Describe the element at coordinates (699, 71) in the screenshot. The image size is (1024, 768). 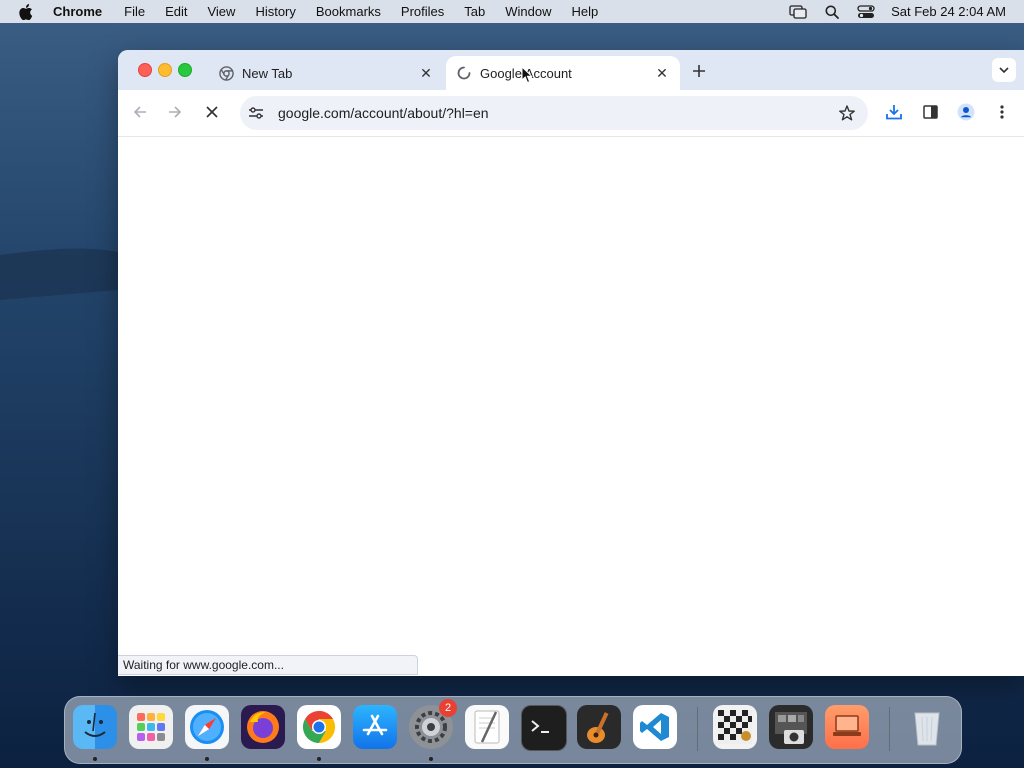
I see `new-tab-button` at that location.